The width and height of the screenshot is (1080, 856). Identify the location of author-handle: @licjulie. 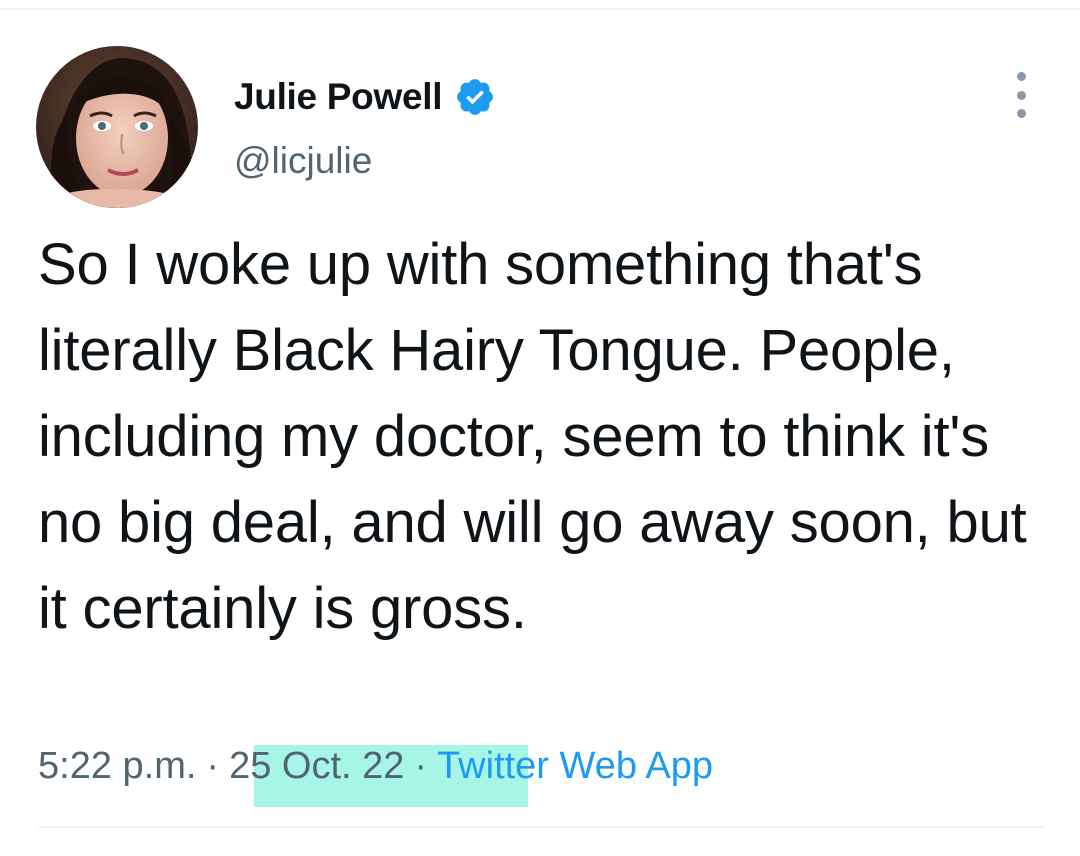
(303, 161).